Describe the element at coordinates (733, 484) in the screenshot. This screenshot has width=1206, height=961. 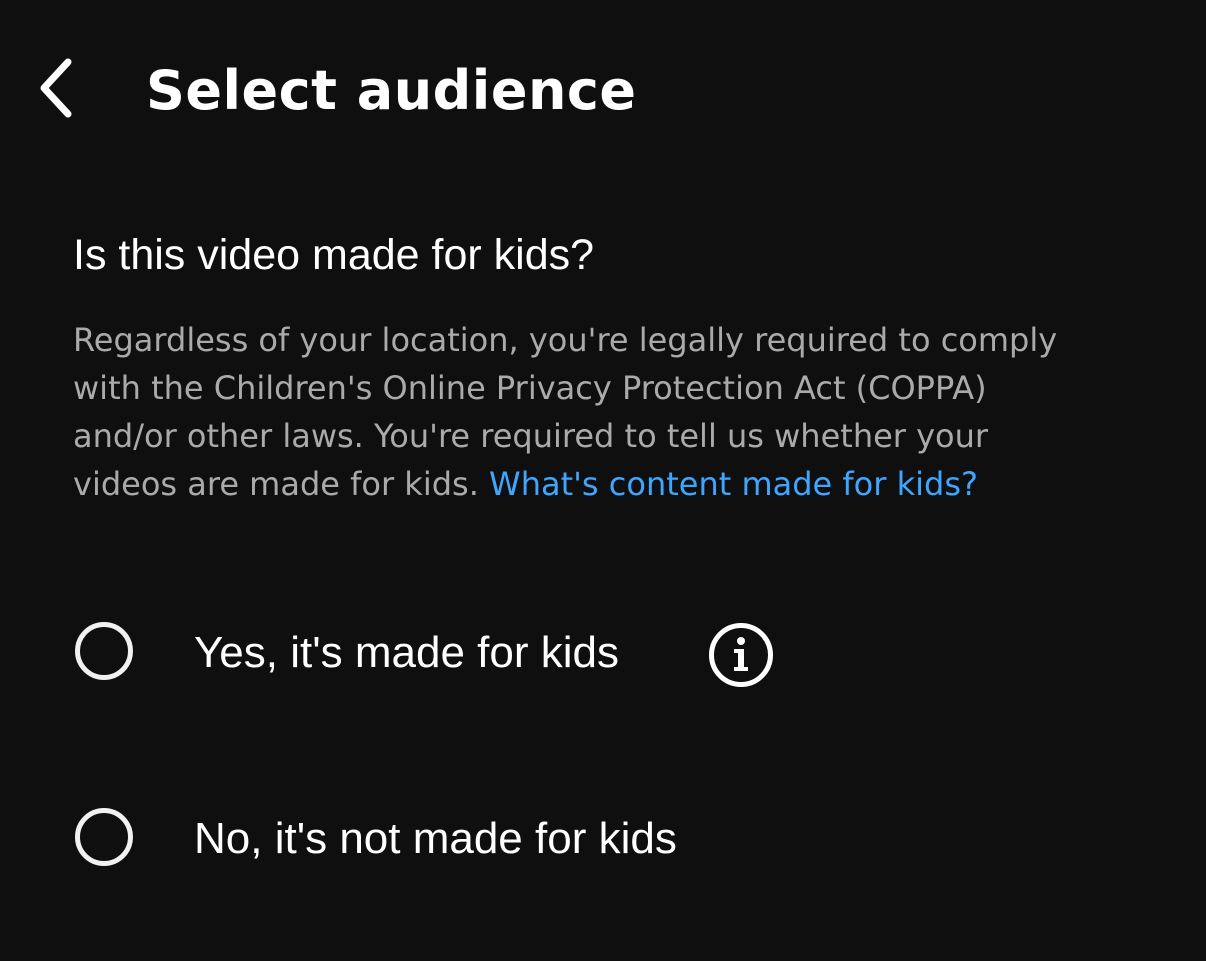
I see `content-made-for-kids-link: What's content made for kids?` at that location.